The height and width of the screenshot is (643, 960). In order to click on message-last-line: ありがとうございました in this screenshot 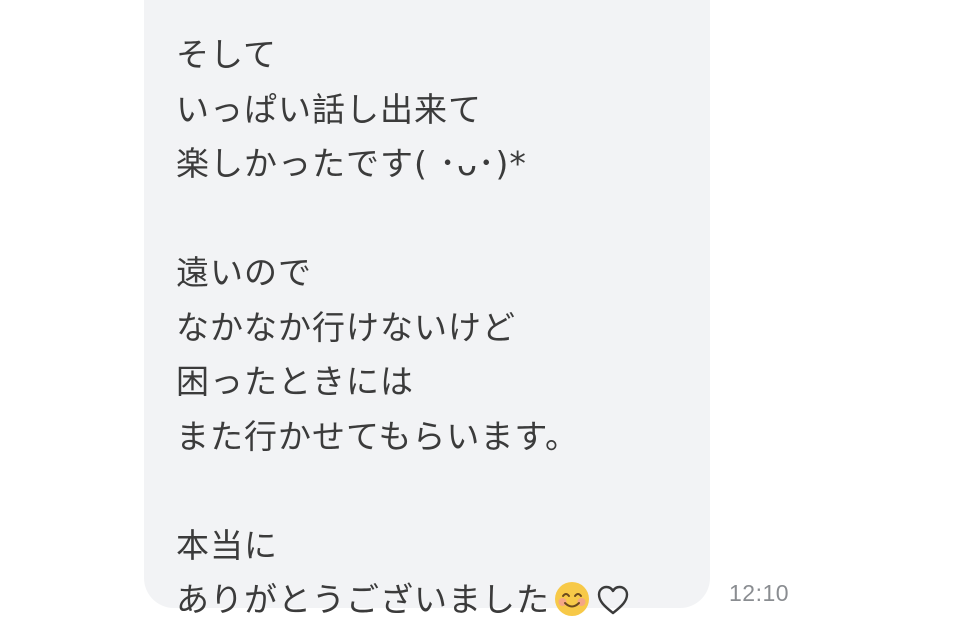, I will do `click(403, 600)`.